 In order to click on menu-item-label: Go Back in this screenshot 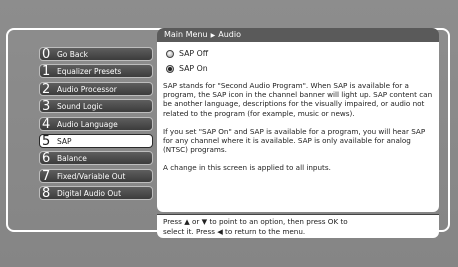, I will do `click(72, 54)`.